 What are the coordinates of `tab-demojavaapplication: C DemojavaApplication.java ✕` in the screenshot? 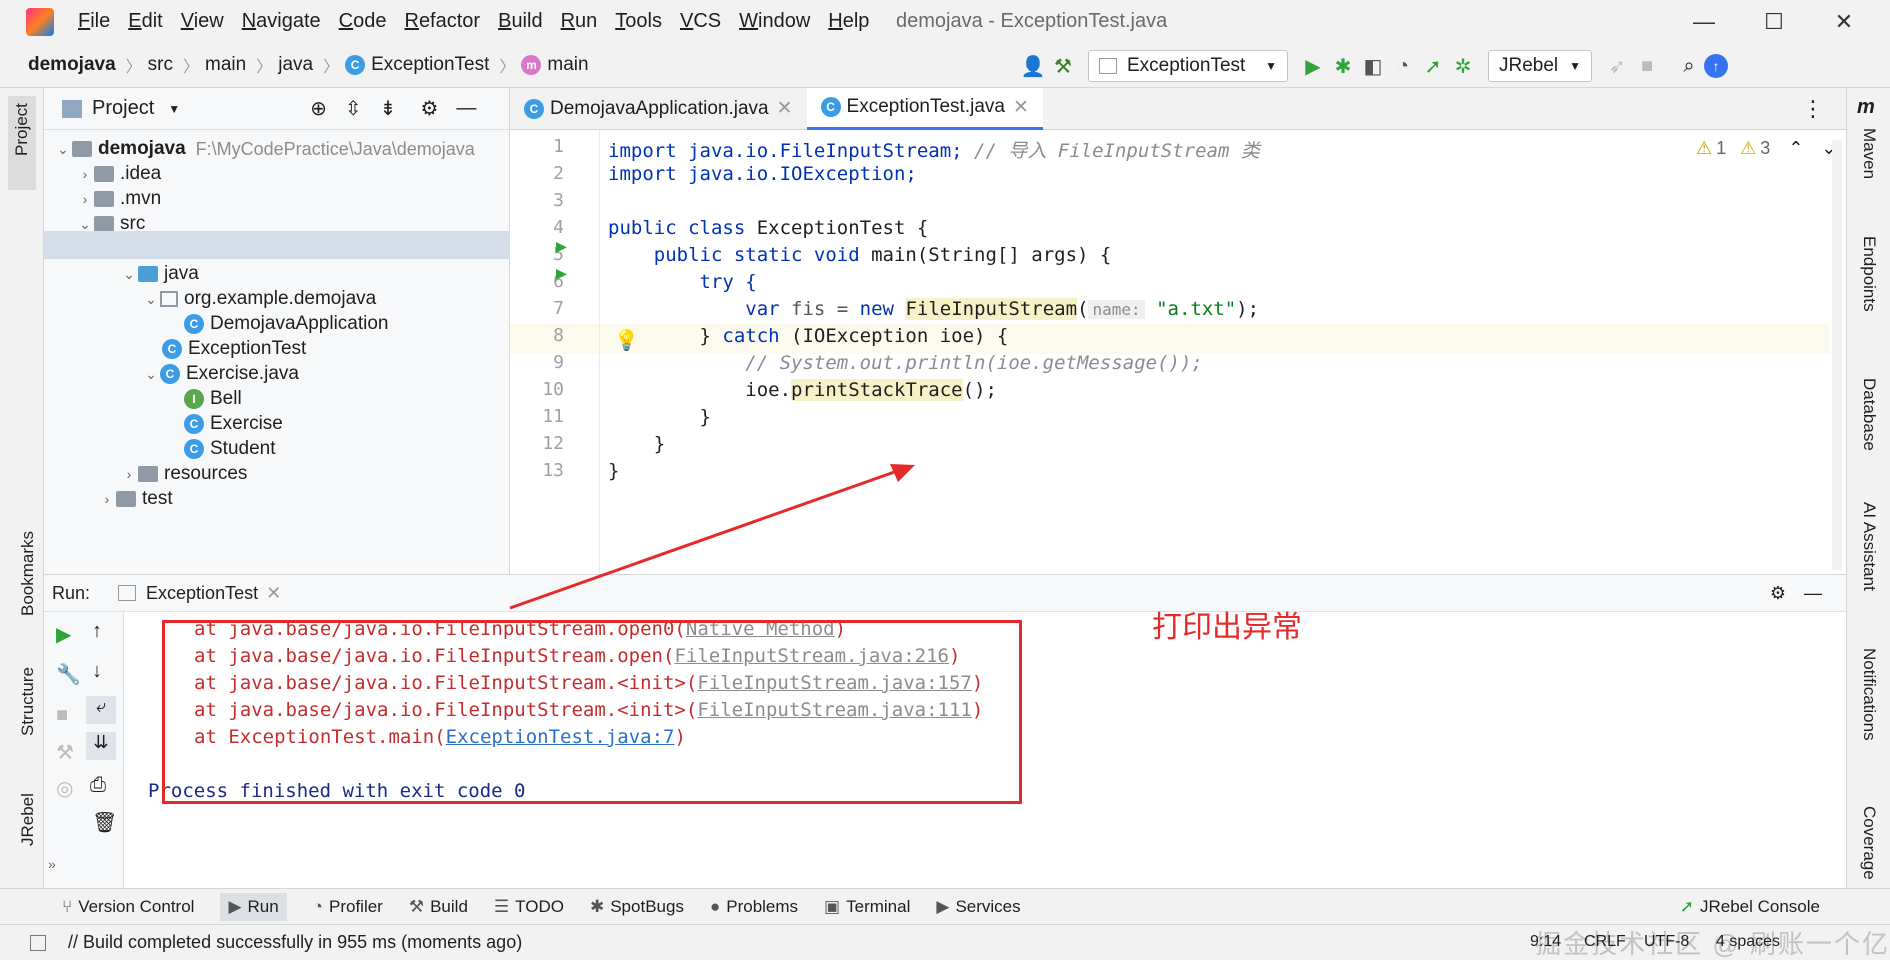 It's located at (658, 109).